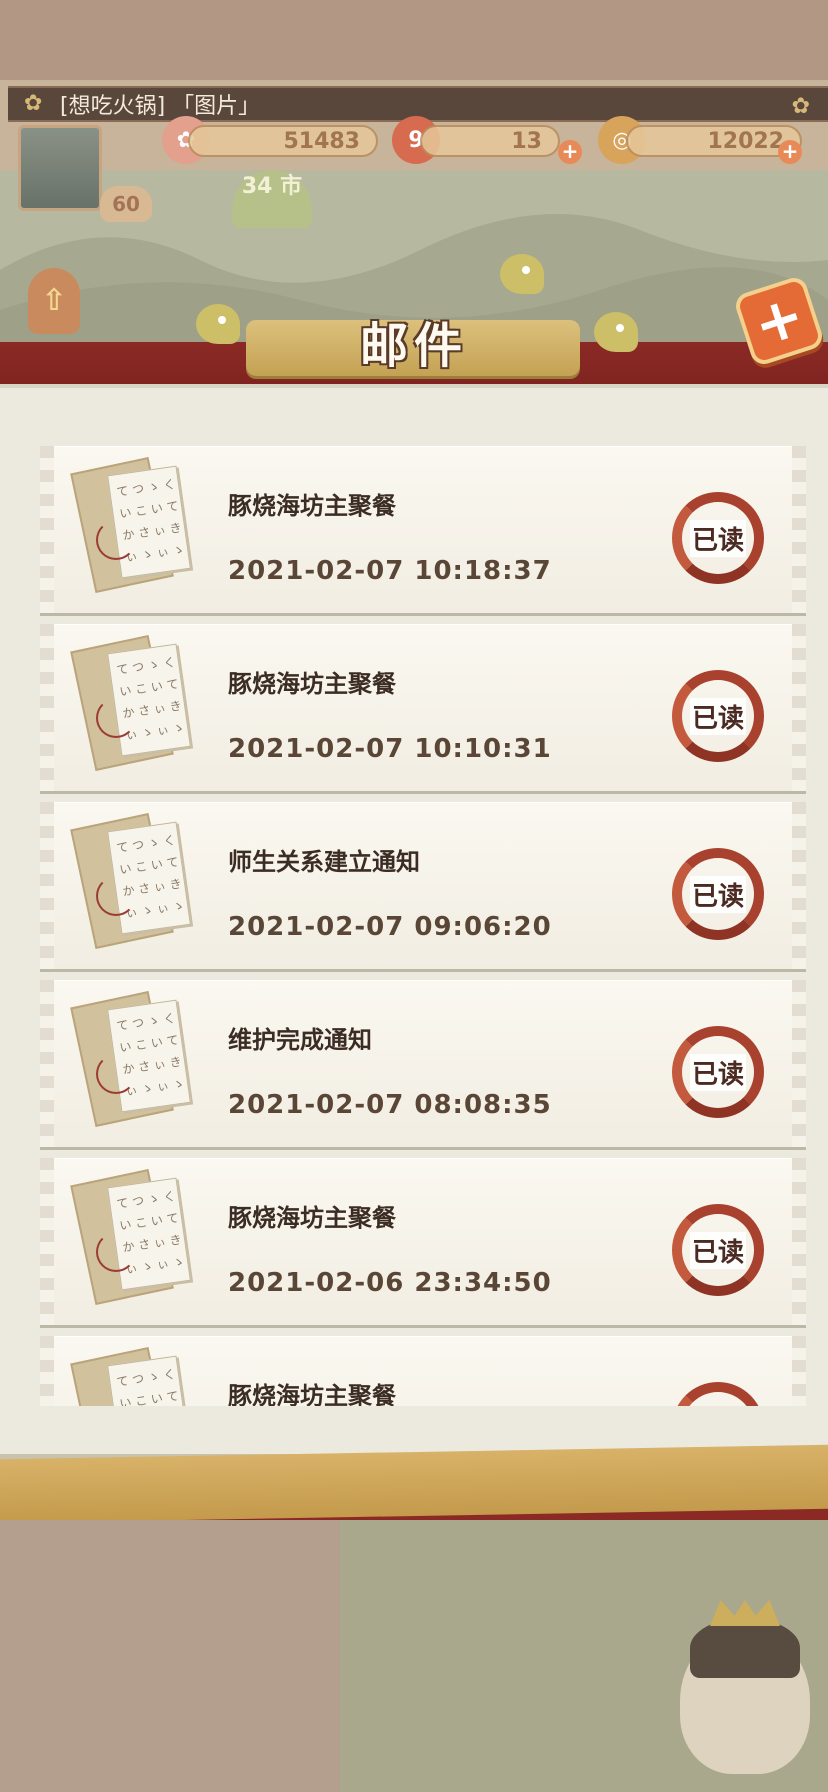 Image resolution: width=828 pixels, height=1792 pixels. Describe the element at coordinates (390, 1283) in the screenshot. I see `mail-time: 2021-02-06 23:34:50` at that location.